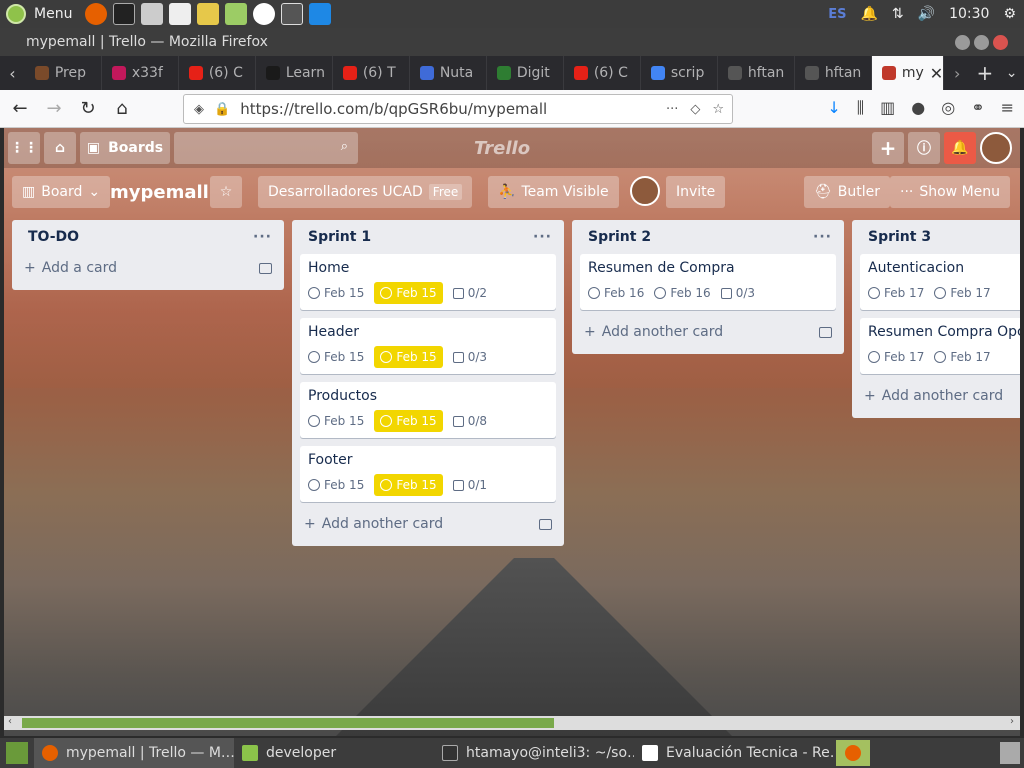 The image size is (1024, 768). I want to click on trash-icon, so click(1010, 753).